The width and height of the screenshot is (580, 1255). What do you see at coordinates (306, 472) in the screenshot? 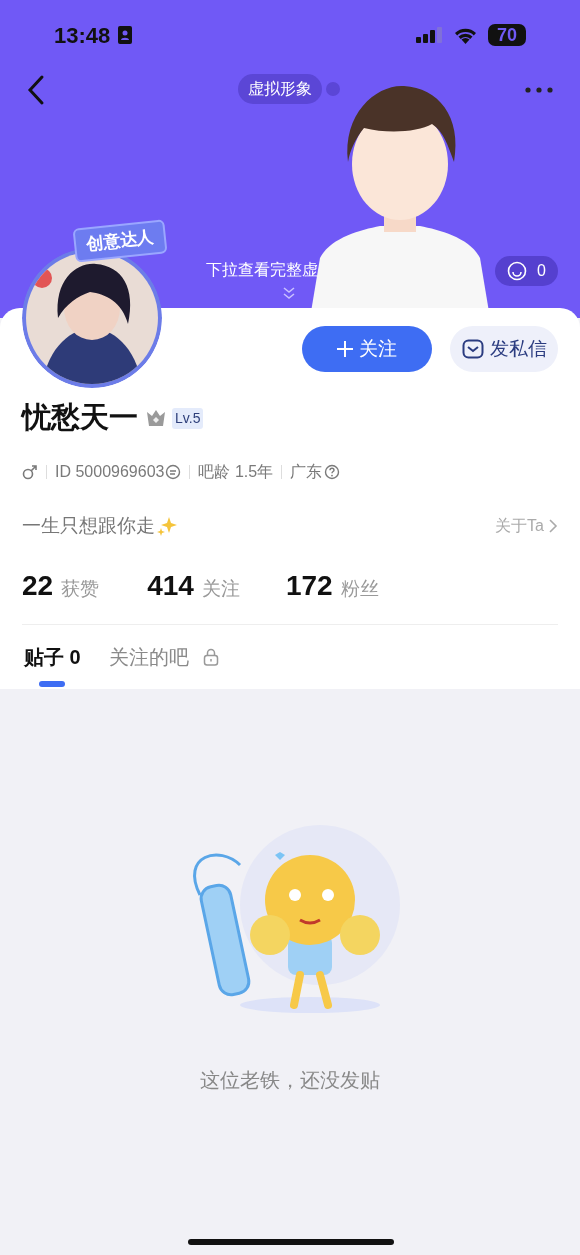
I see `location: 广东` at bounding box center [306, 472].